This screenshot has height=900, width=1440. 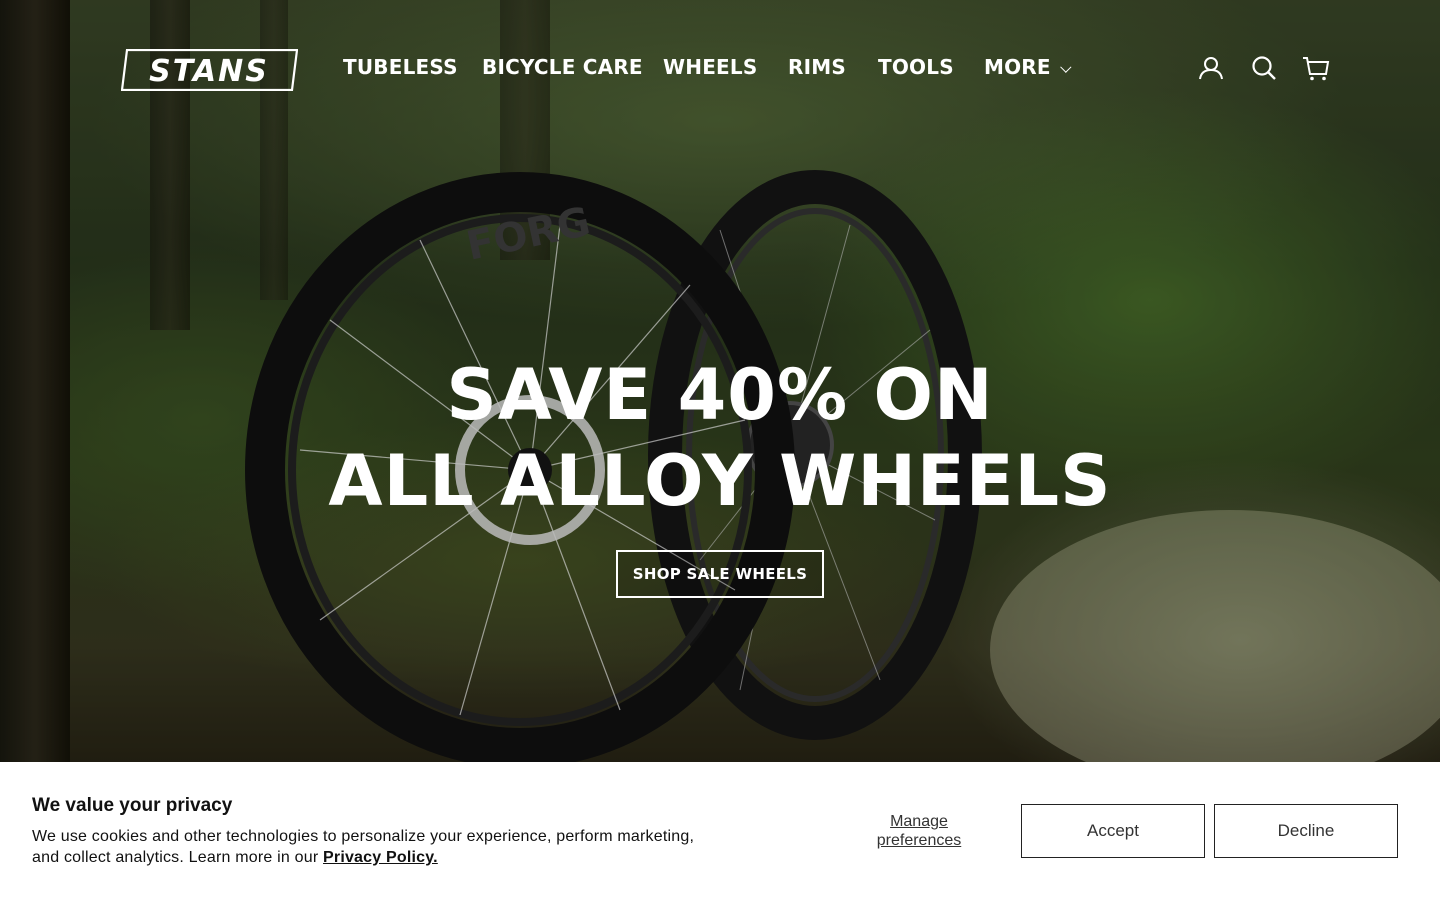 I want to click on nav-item-more: MORE, so click(x=1028, y=67).